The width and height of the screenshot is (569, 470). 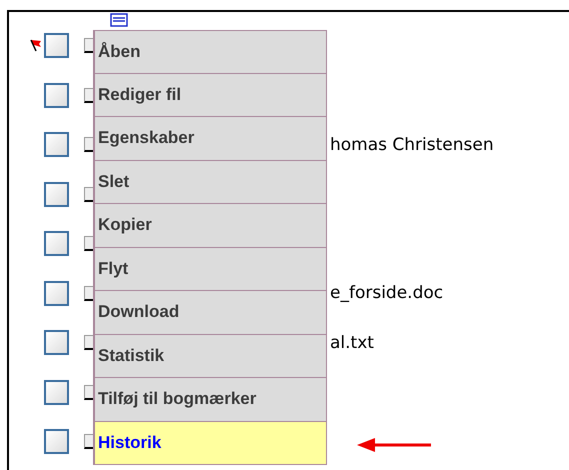 I want to click on menu-item: Download, so click(x=211, y=312).